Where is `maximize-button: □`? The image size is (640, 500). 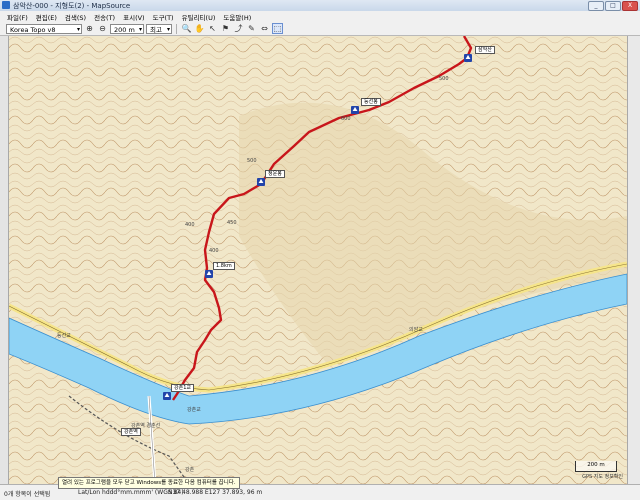
maximize-button: □ is located at coordinates (613, 6).